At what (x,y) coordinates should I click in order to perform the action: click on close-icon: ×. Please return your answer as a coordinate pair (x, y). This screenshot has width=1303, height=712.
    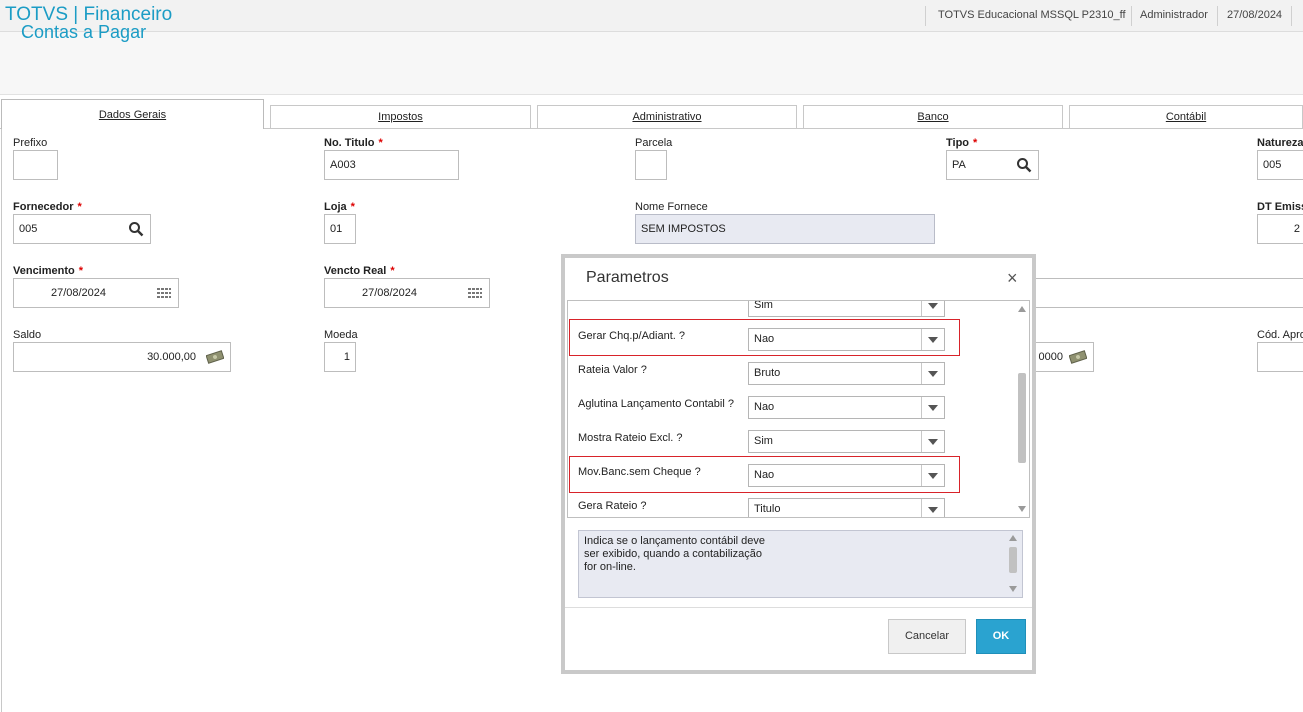
    Looking at the image, I should click on (1012, 278).